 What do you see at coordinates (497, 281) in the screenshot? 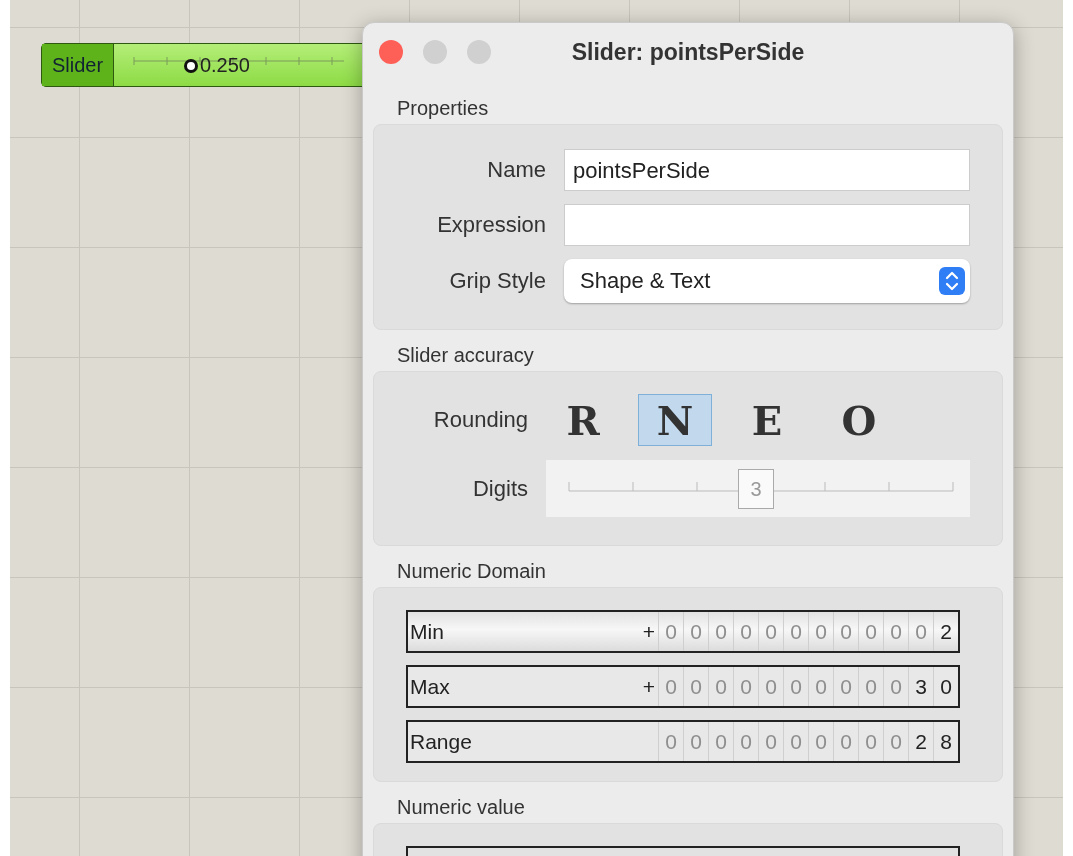
I see `field-label: Grip Style` at bounding box center [497, 281].